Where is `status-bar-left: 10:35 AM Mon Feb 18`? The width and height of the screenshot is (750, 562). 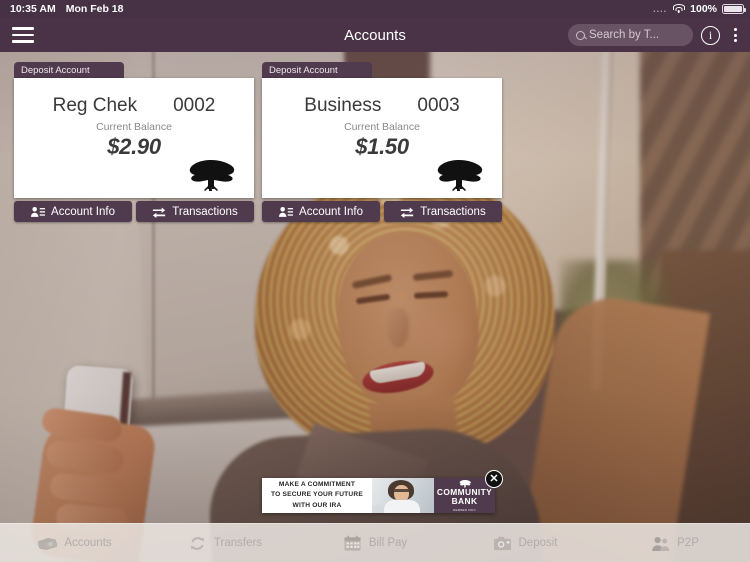
status-bar-left: 10:35 AM Mon Feb 18 is located at coordinates (66, 9).